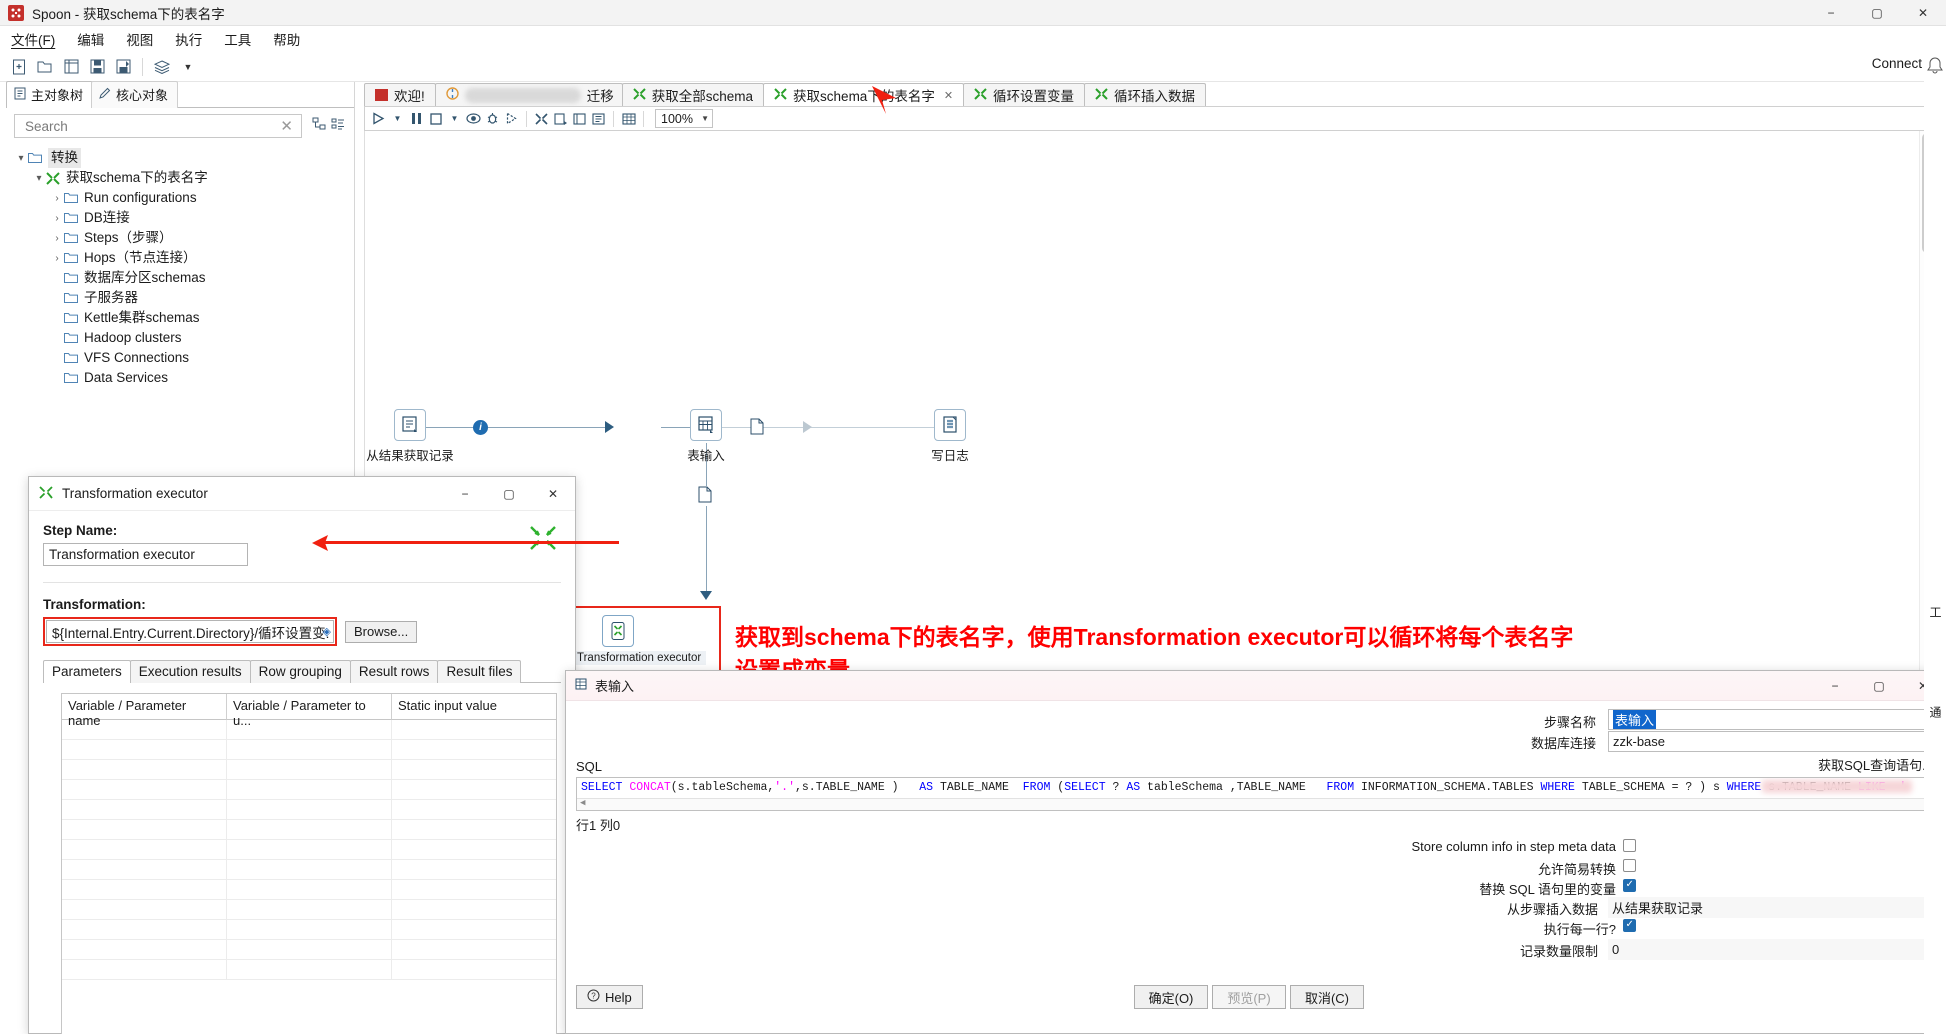 This screenshot has width=1946, height=1034. I want to click on tab-execution-results: Execution results, so click(190, 671).